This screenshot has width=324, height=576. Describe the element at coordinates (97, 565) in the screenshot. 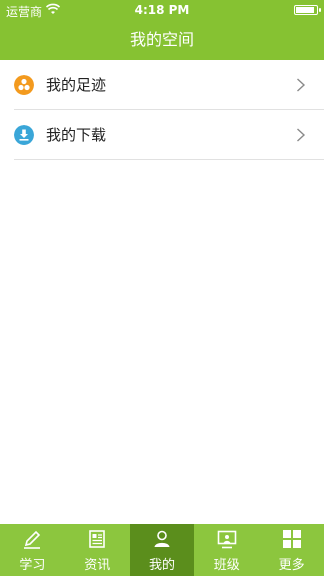

I see `tab-label: 资讯` at that location.